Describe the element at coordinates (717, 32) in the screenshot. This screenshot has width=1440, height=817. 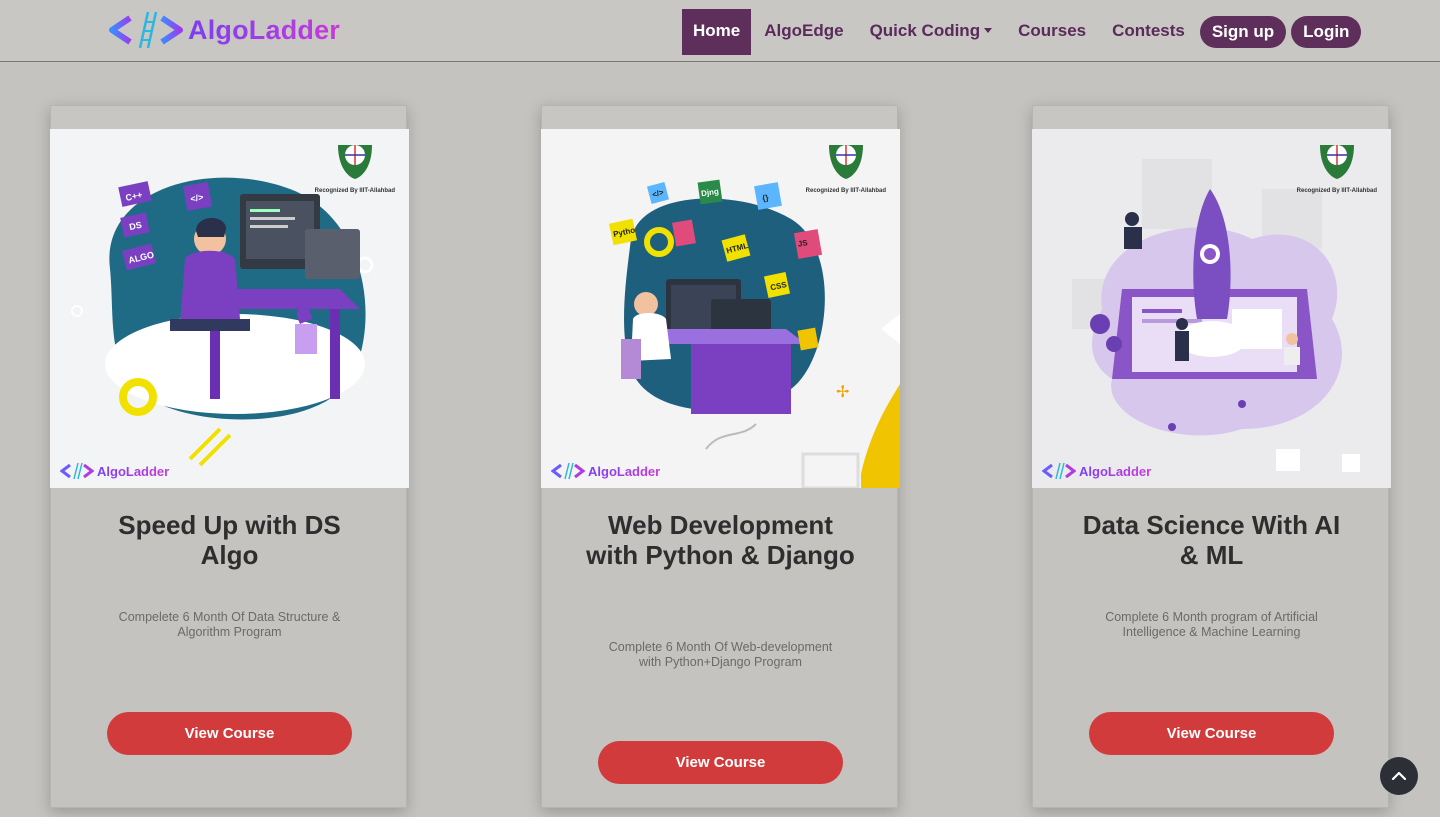
I see `nav-home: Home` at that location.